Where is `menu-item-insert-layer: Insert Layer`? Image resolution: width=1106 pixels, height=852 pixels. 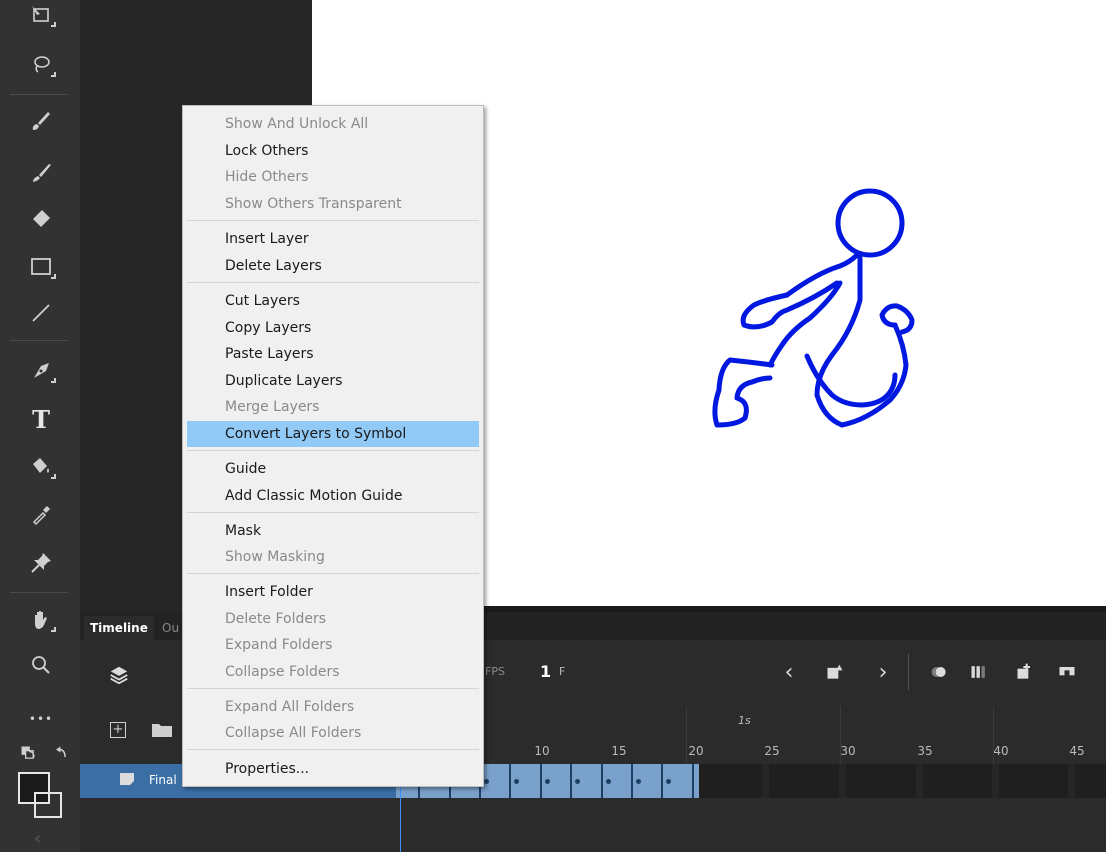
menu-item-insert-layer: Insert Layer is located at coordinates (333, 239).